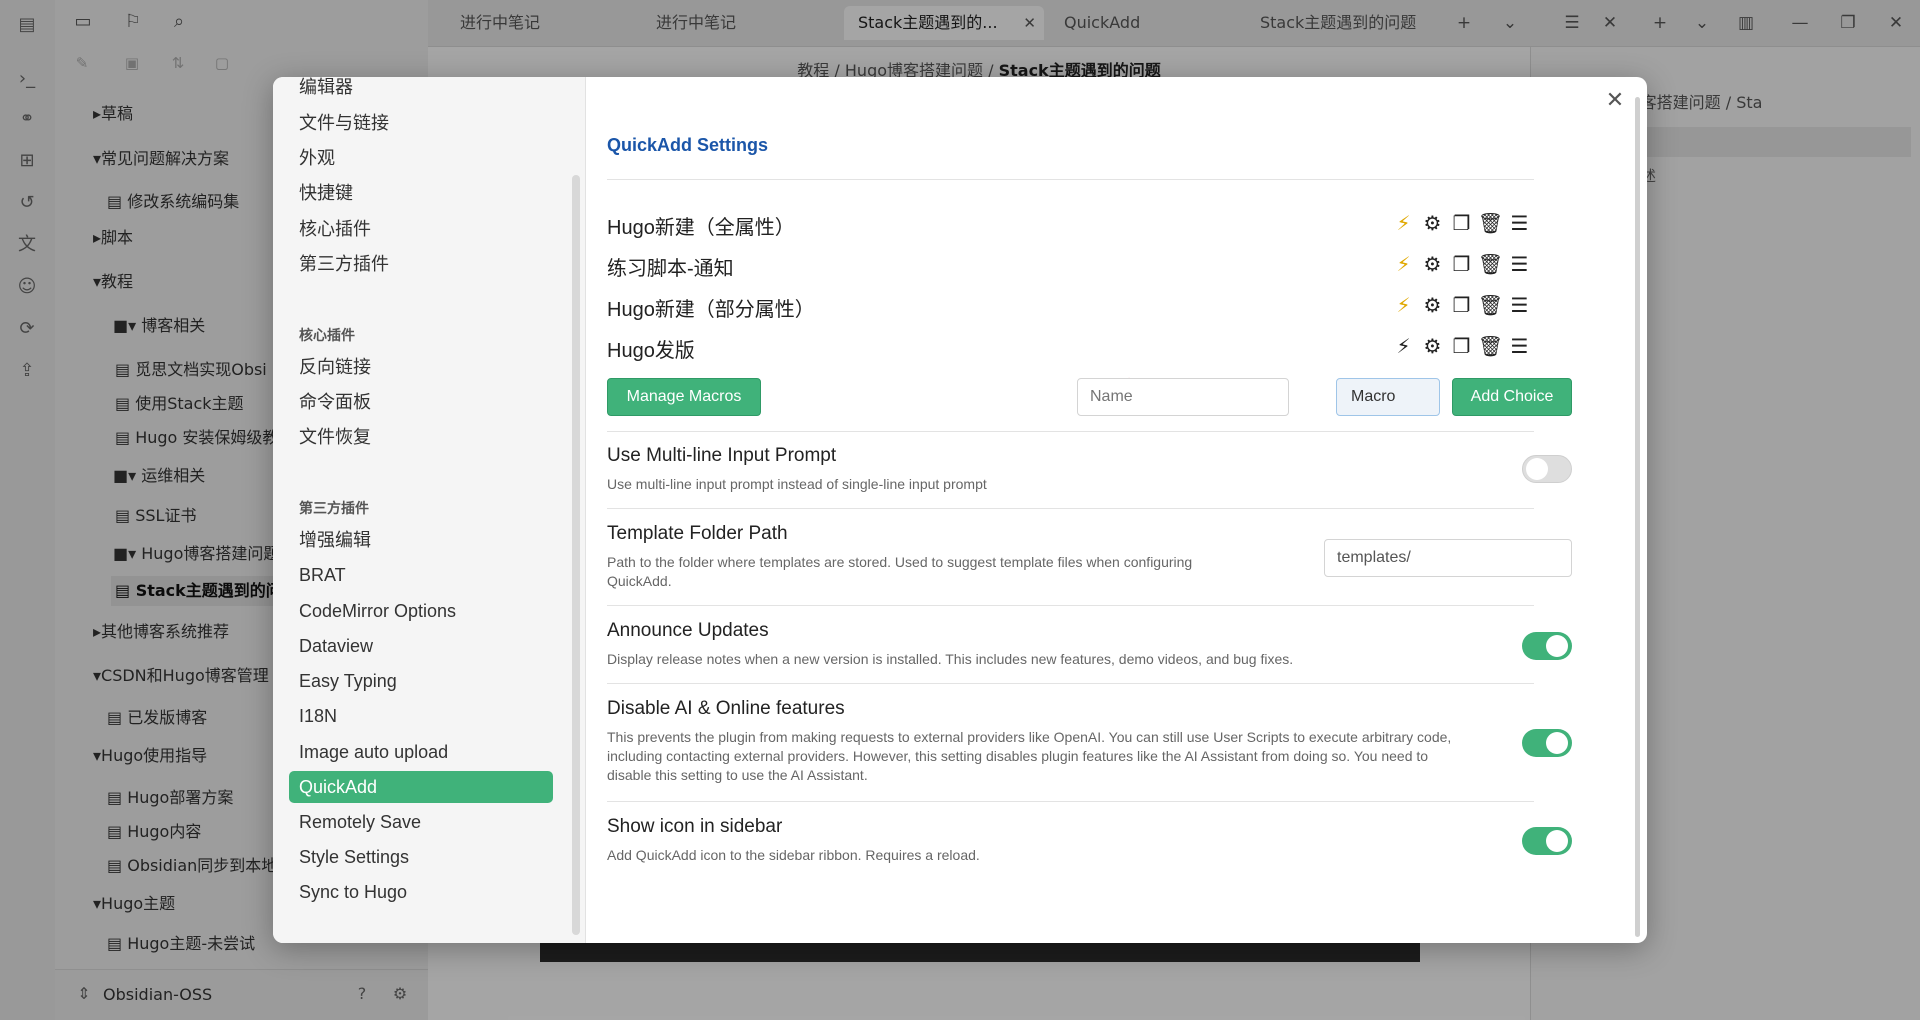  What do you see at coordinates (421, 367) in the screenshot?
I see `nav-item: 反向链接` at bounding box center [421, 367].